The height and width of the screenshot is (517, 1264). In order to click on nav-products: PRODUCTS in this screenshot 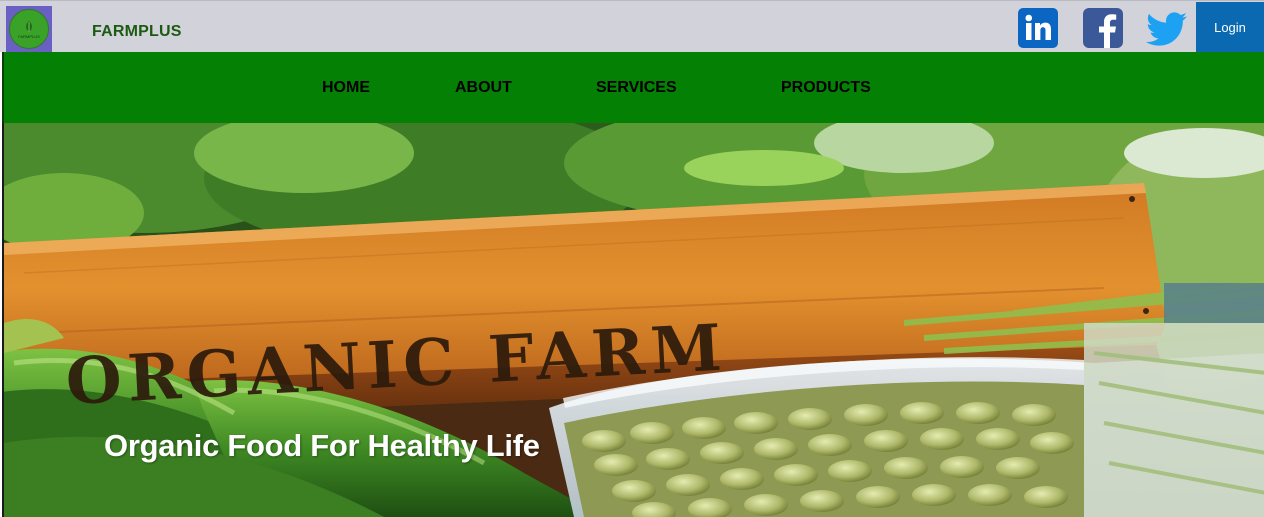, I will do `click(826, 88)`.